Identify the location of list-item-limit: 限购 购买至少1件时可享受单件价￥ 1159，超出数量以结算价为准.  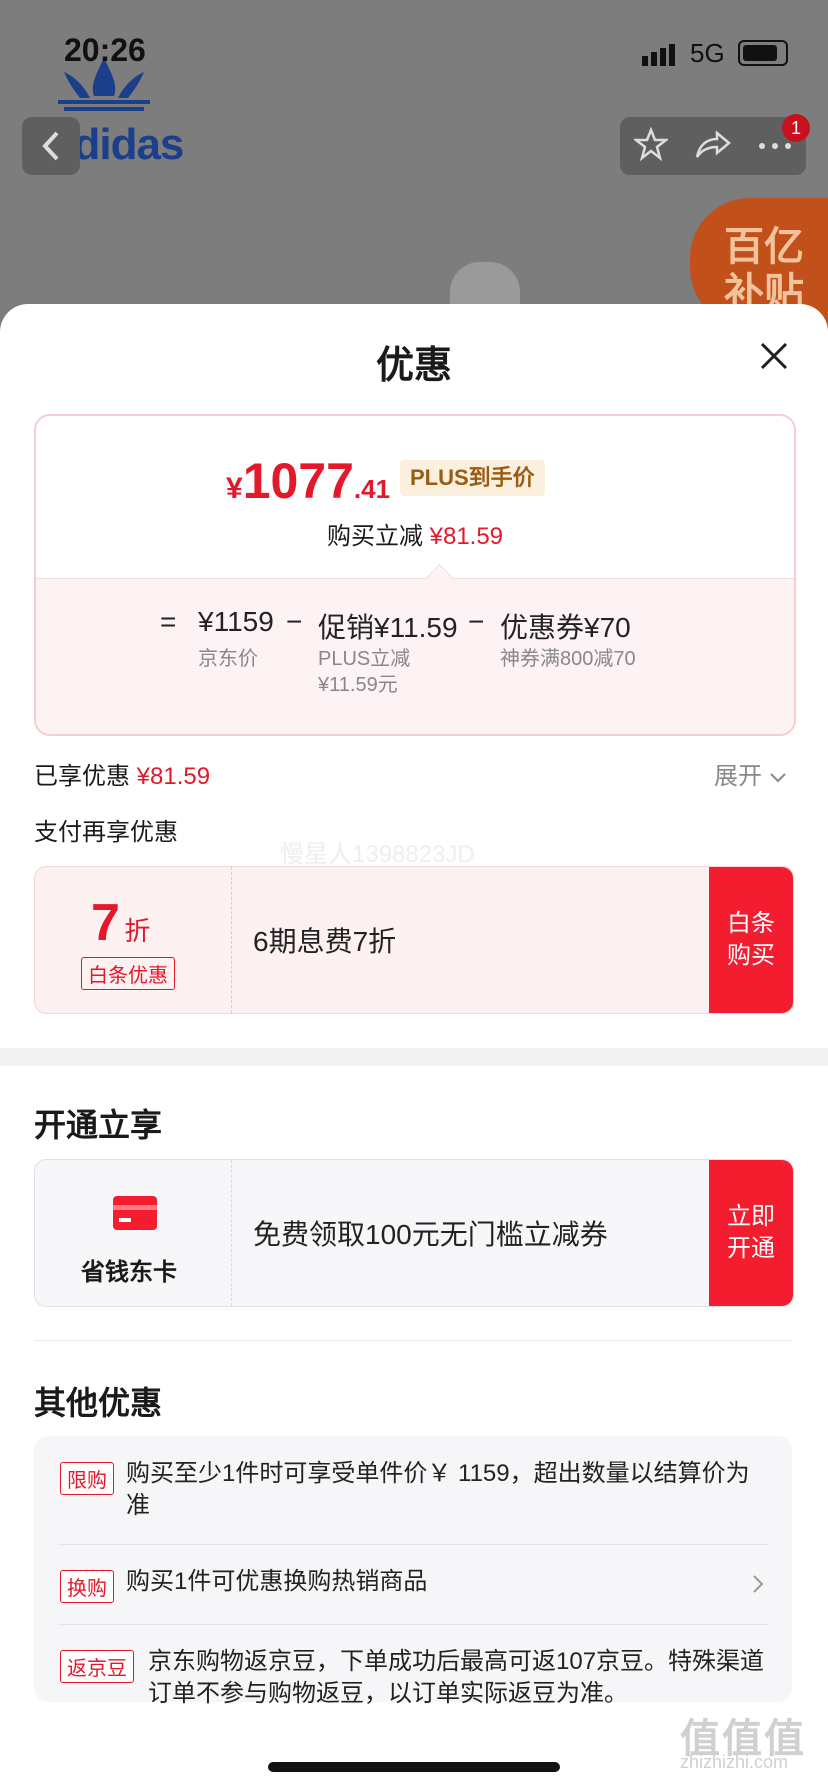
(413, 1489).